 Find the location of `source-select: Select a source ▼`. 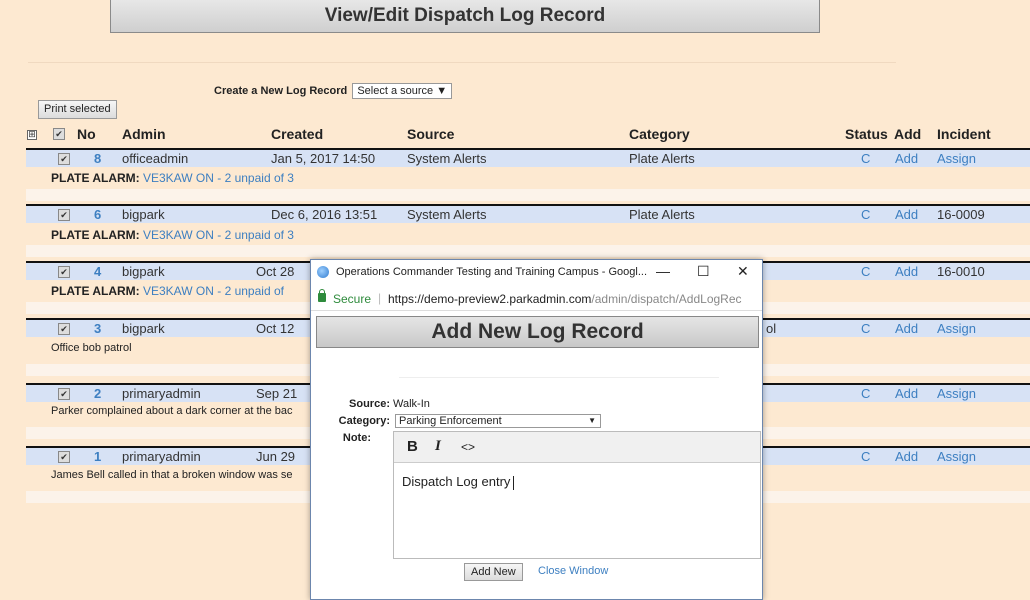

source-select: Select a source ▼ is located at coordinates (402, 91).